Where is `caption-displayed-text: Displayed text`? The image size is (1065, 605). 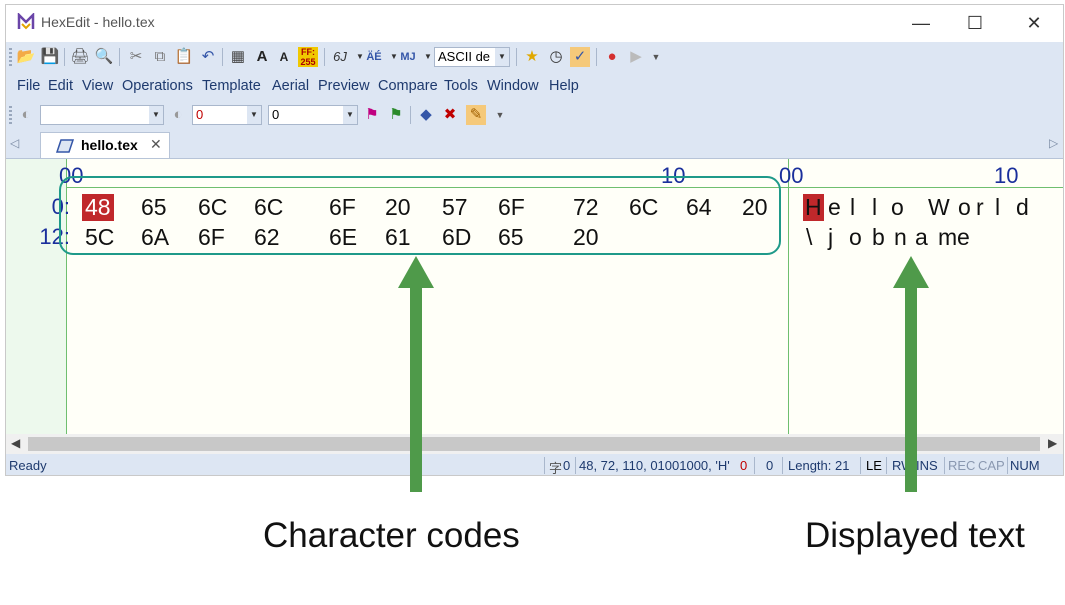
caption-displayed-text: Displayed text is located at coordinates (915, 535).